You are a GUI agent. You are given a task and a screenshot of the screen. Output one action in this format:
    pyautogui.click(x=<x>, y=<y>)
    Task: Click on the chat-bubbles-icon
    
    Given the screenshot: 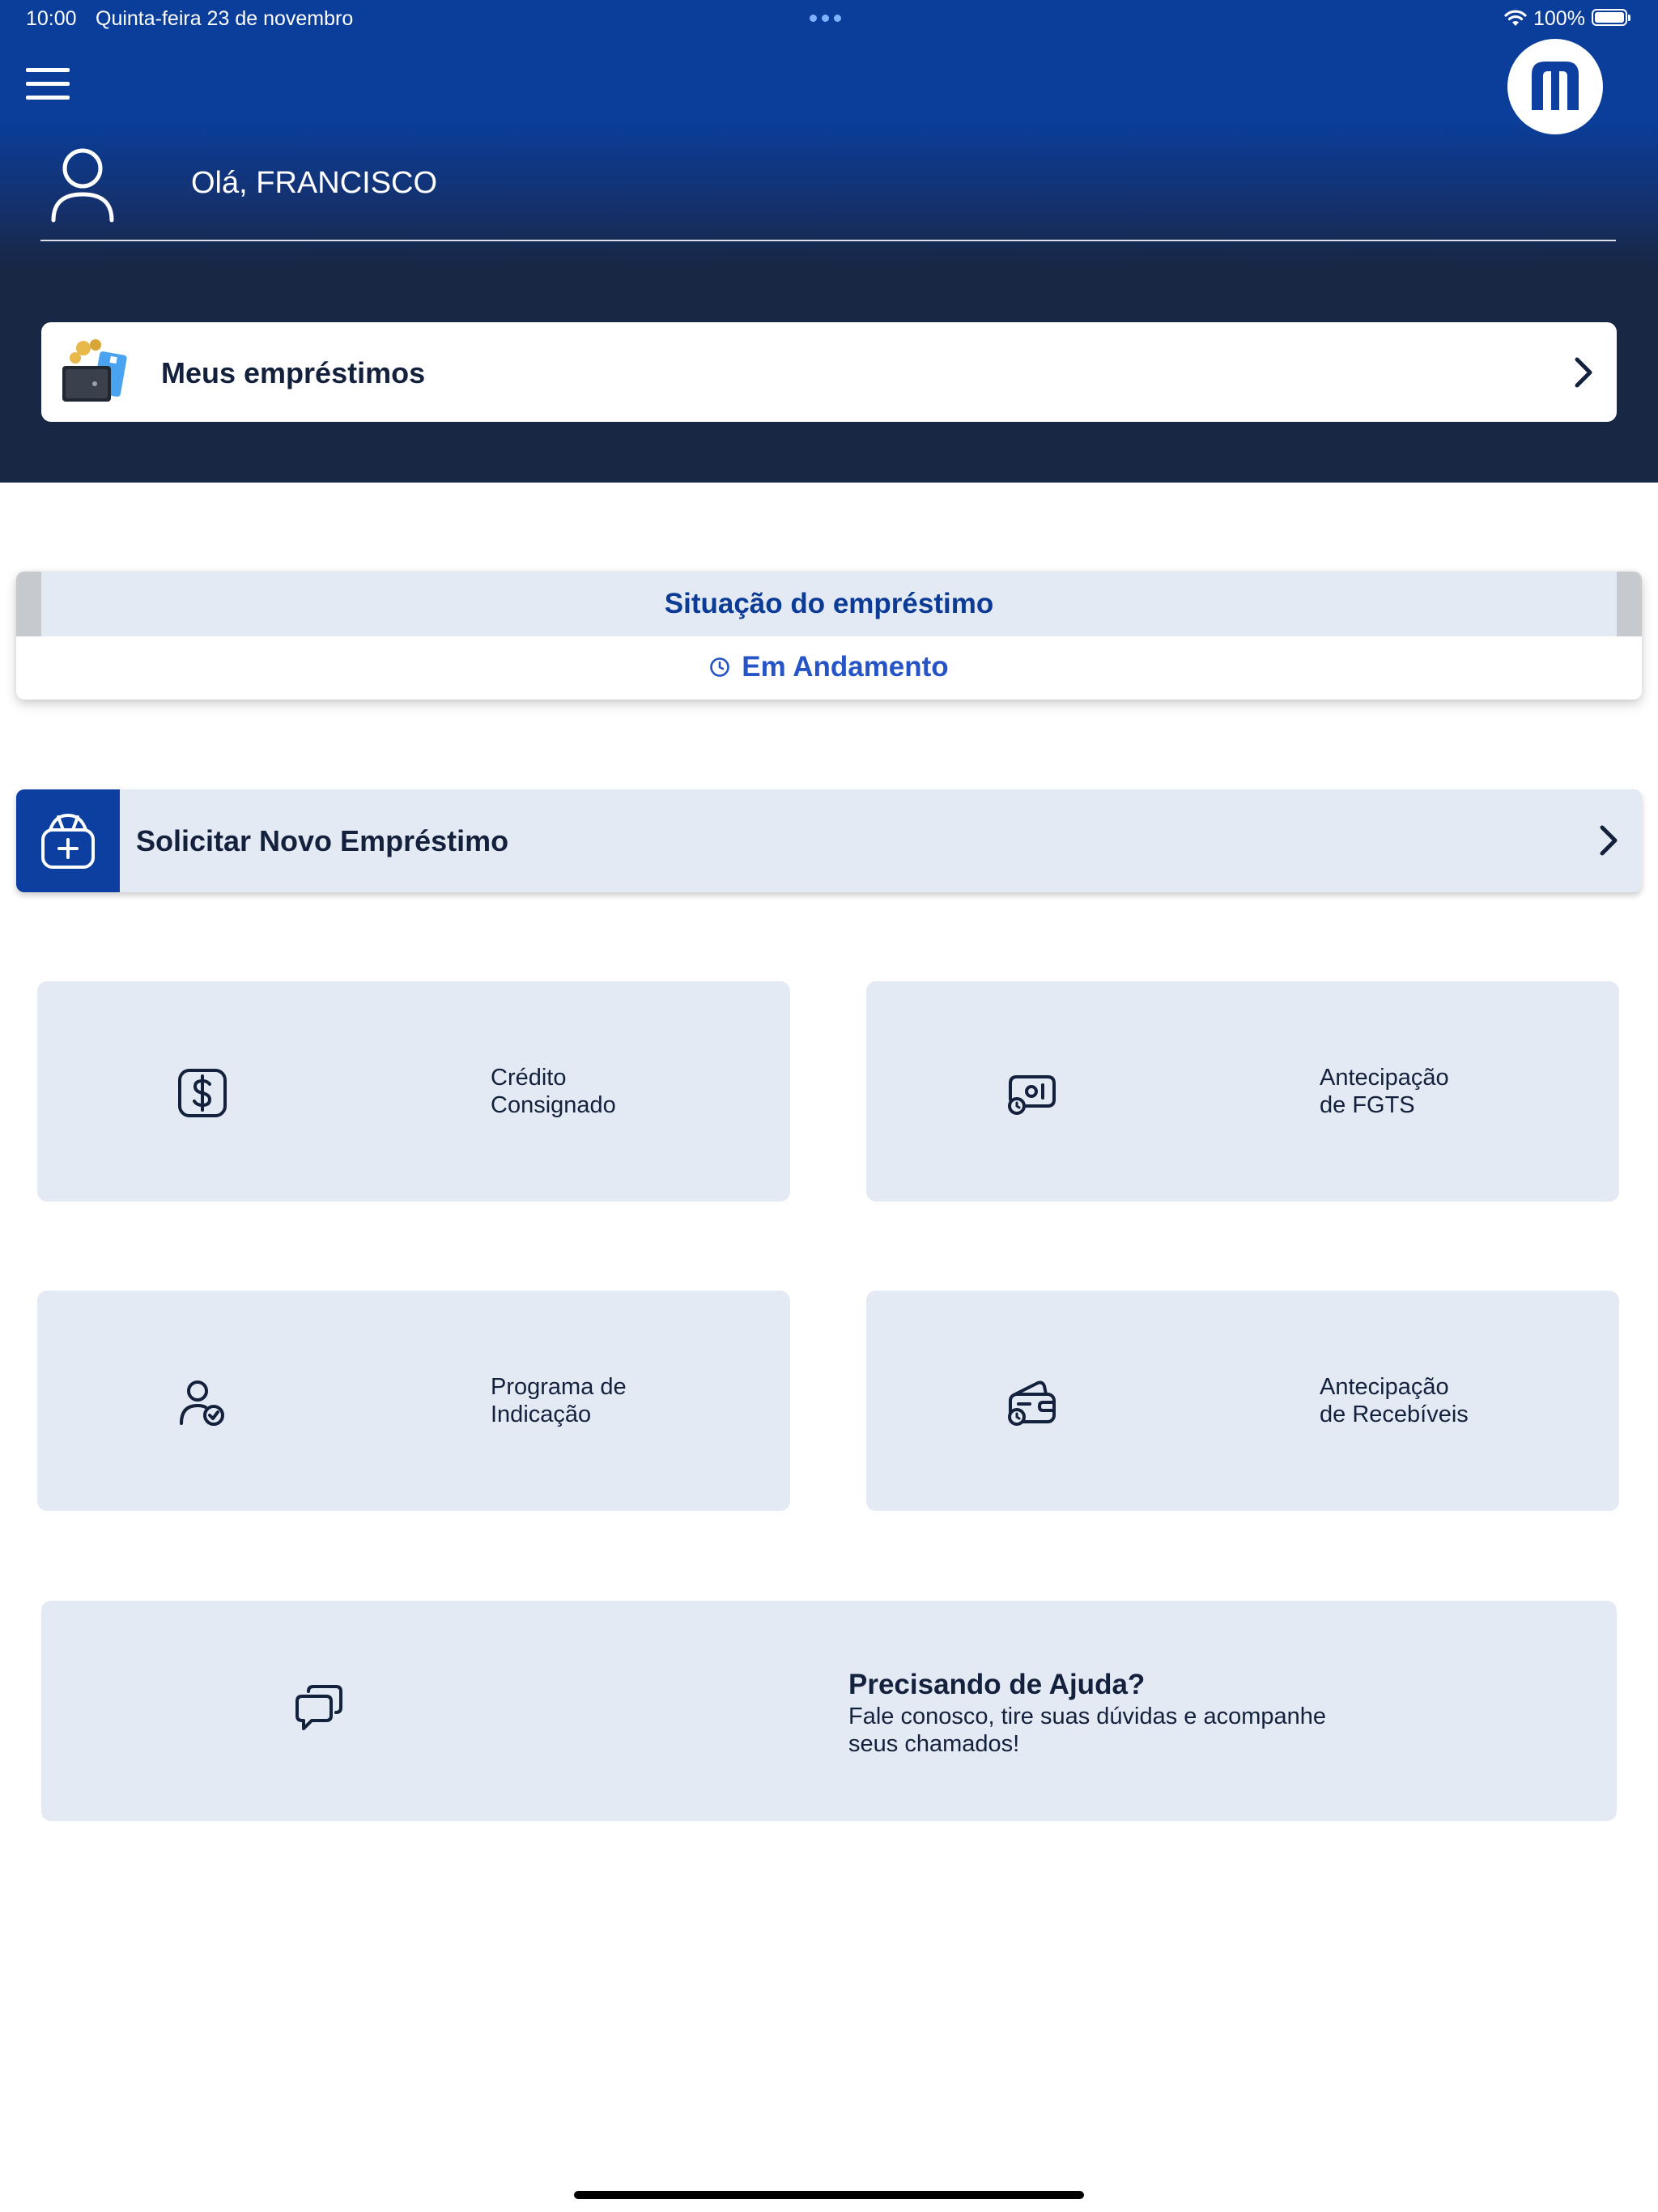 What is the action you would take?
    pyautogui.click(x=318, y=1708)
    